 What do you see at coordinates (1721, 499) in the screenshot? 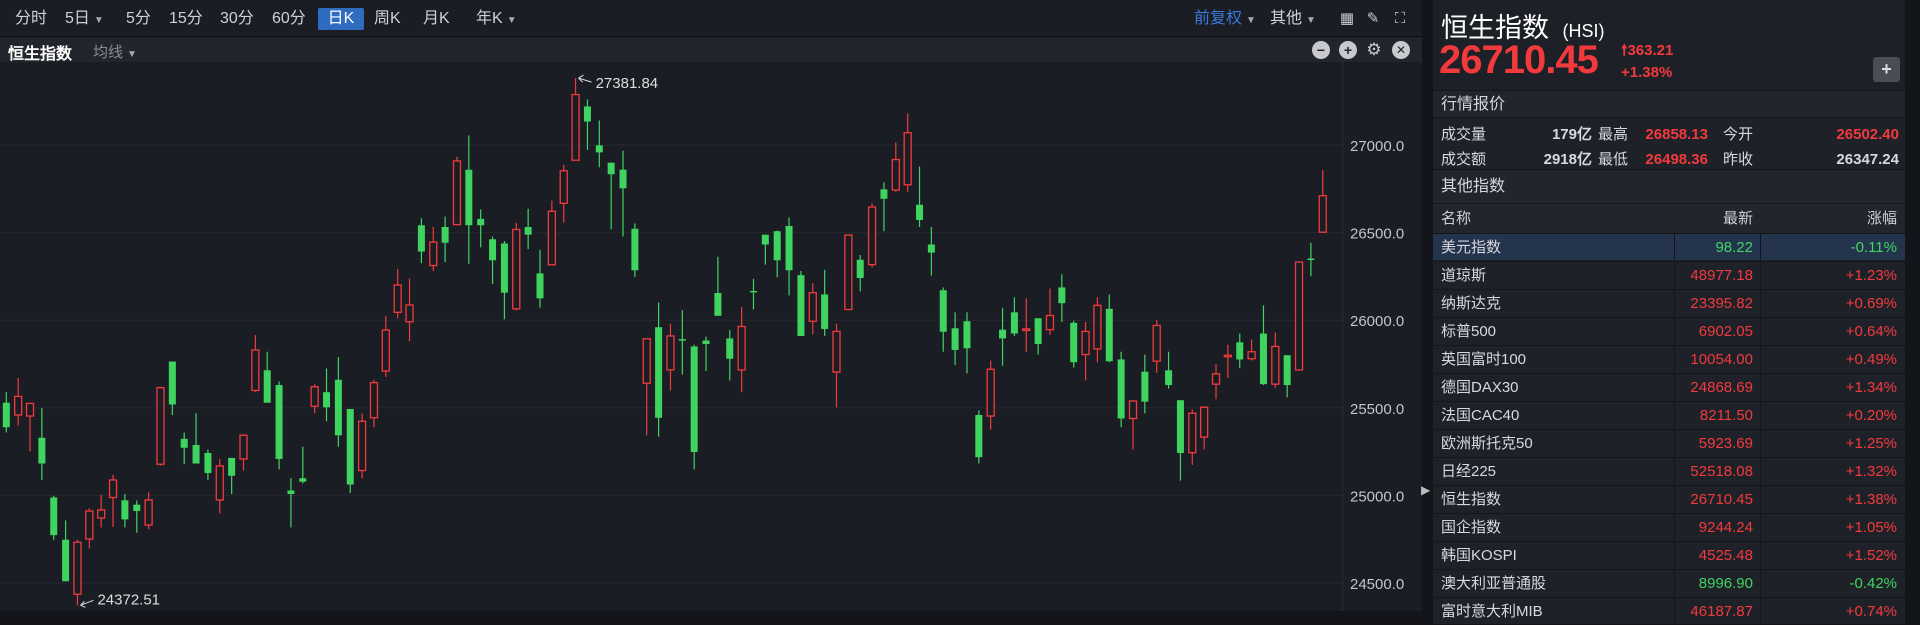
I see `index-last: 26710.45` at bounding box center [1721, 499].